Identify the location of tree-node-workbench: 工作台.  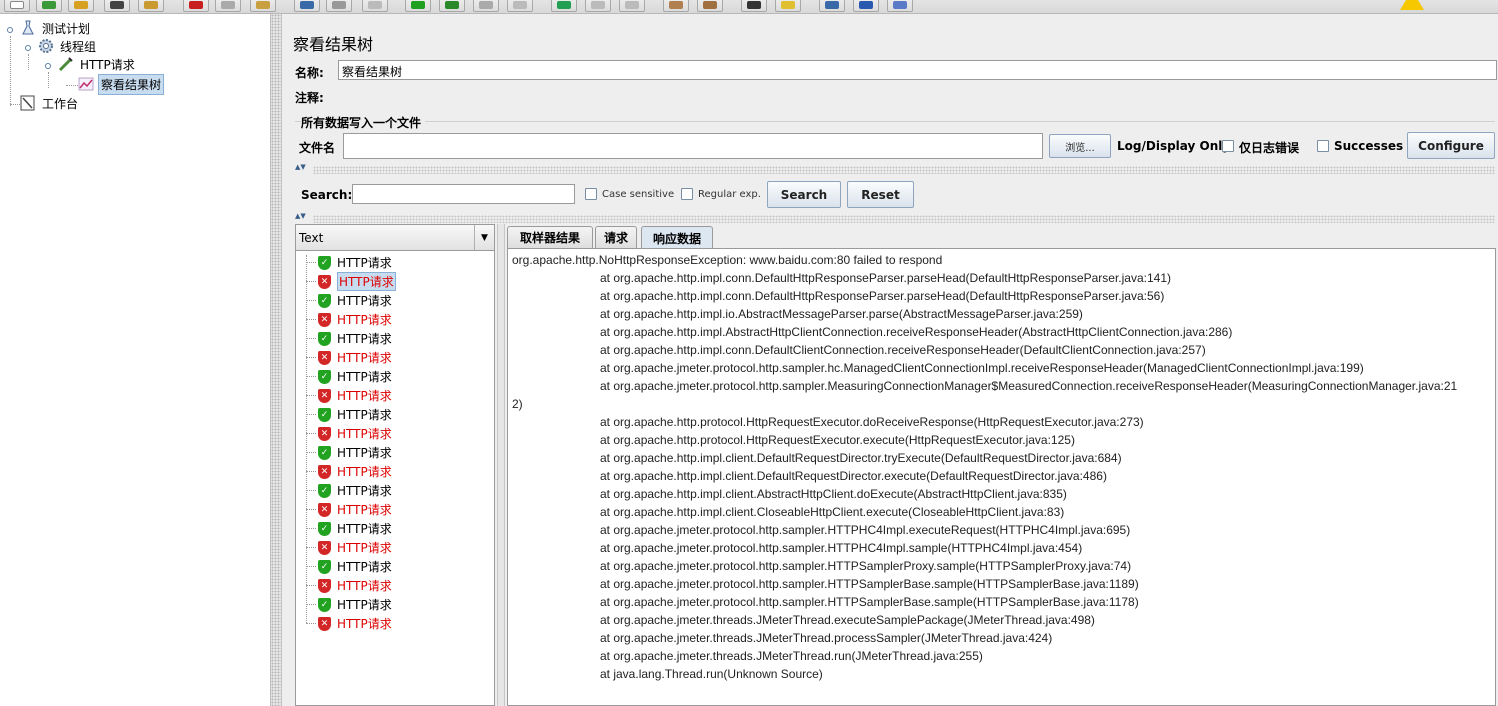
(50, 103).